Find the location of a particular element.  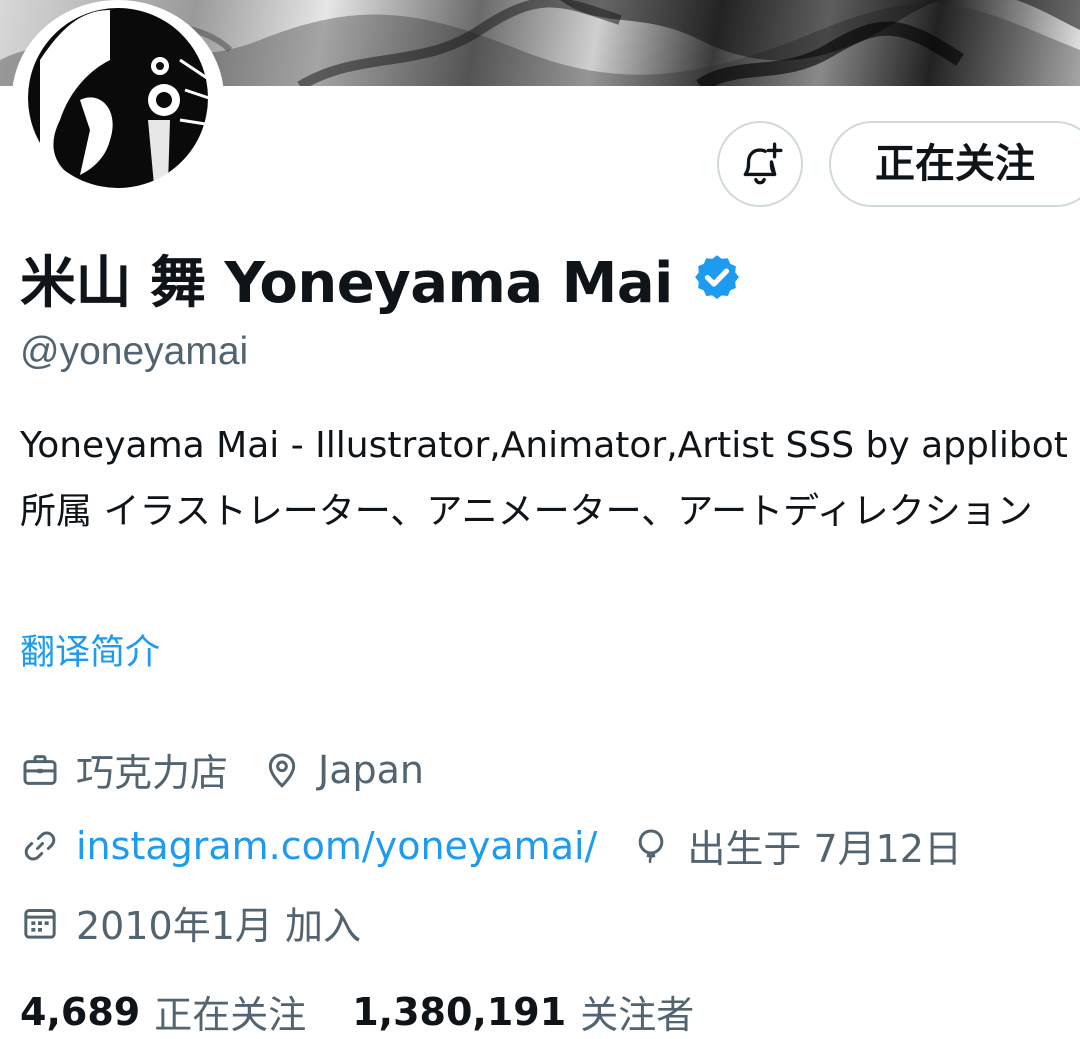

follow-stats: 4,689 正在关注 1,380,191 关注者 is located at coordinates (357, 1011).